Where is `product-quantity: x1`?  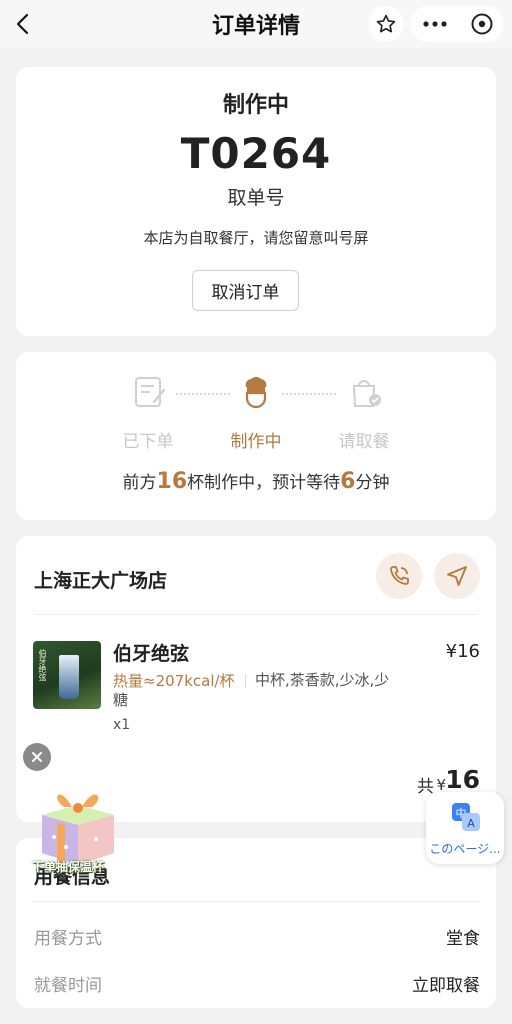 product-quantity: x1 is located at coordinates (122, 725).